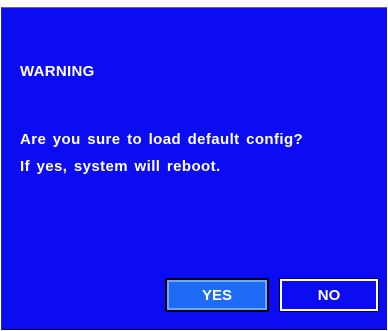 The width and height of the screenshot is (388, 331). I want to click on yes-button: YES, so click(217, 295).